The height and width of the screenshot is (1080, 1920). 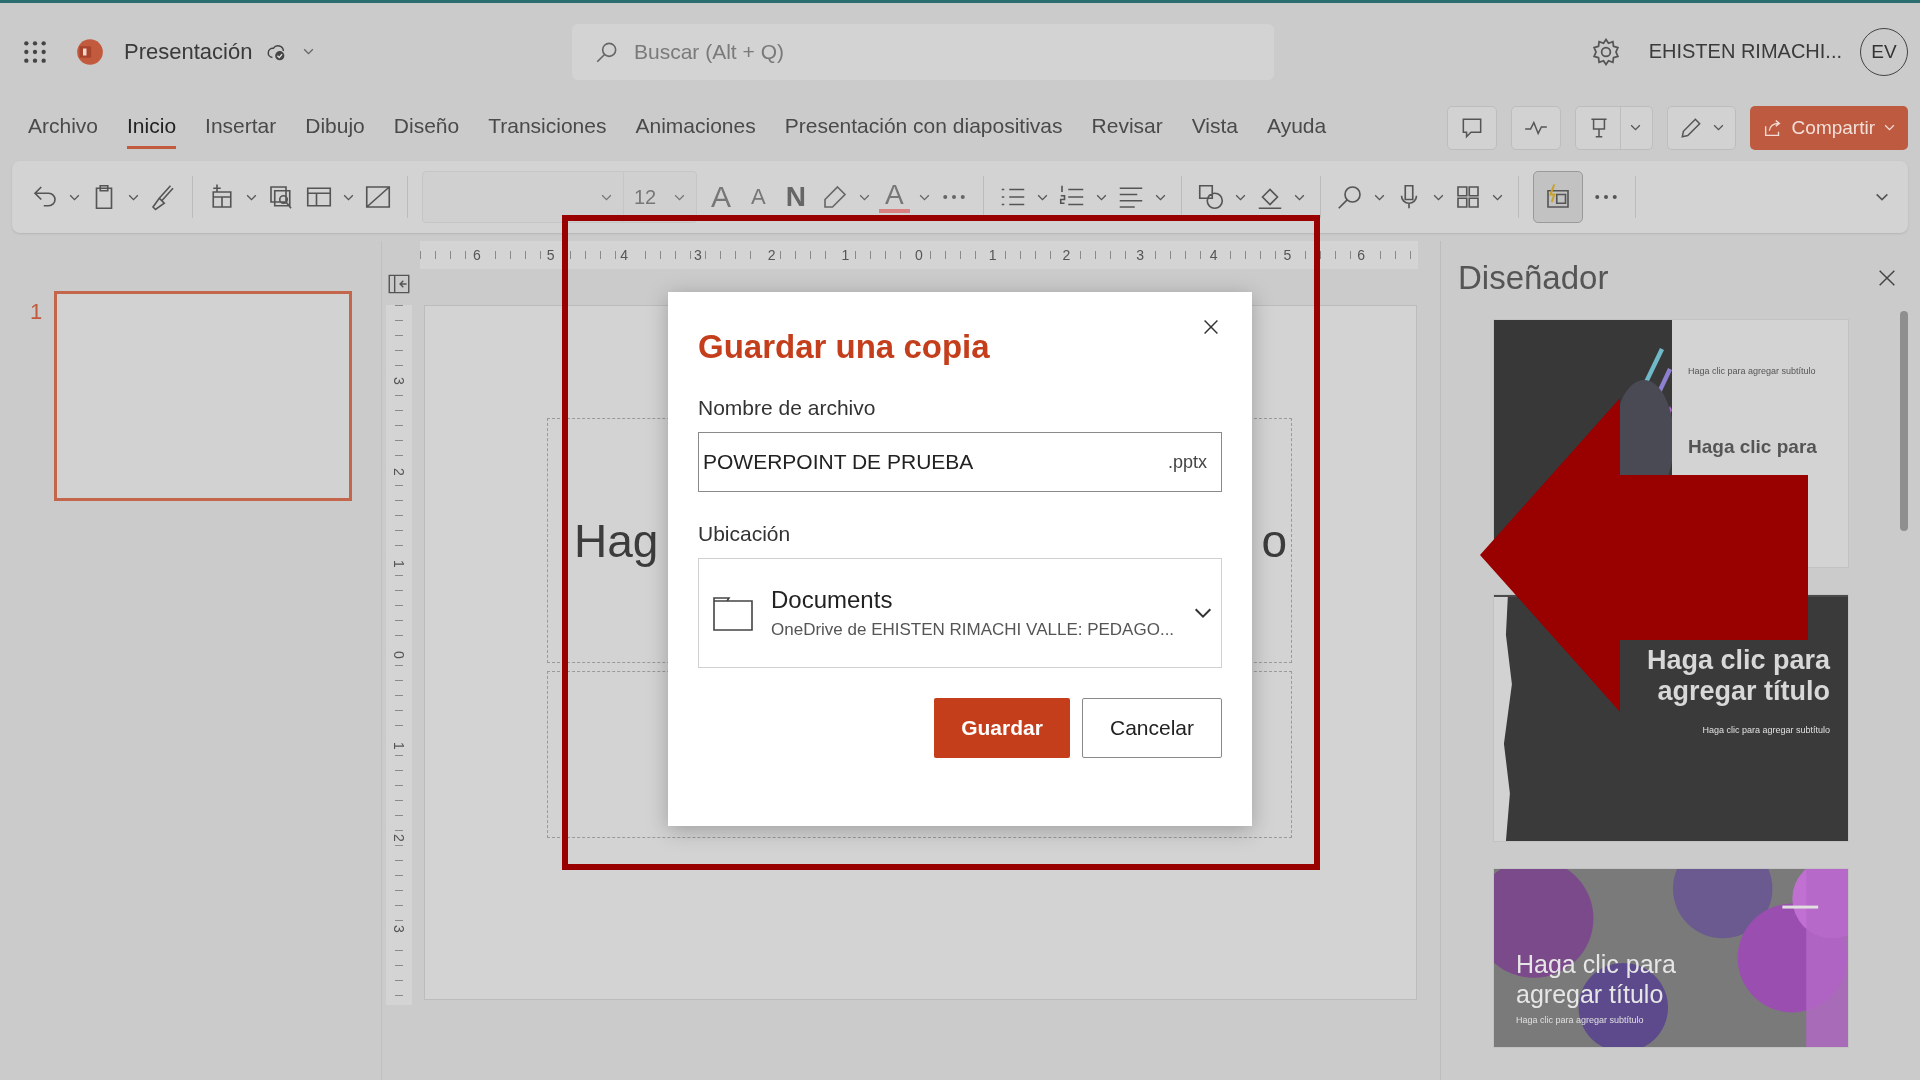 I want to click on ribbon-tab: Diseño, so click(x=426, y=127).